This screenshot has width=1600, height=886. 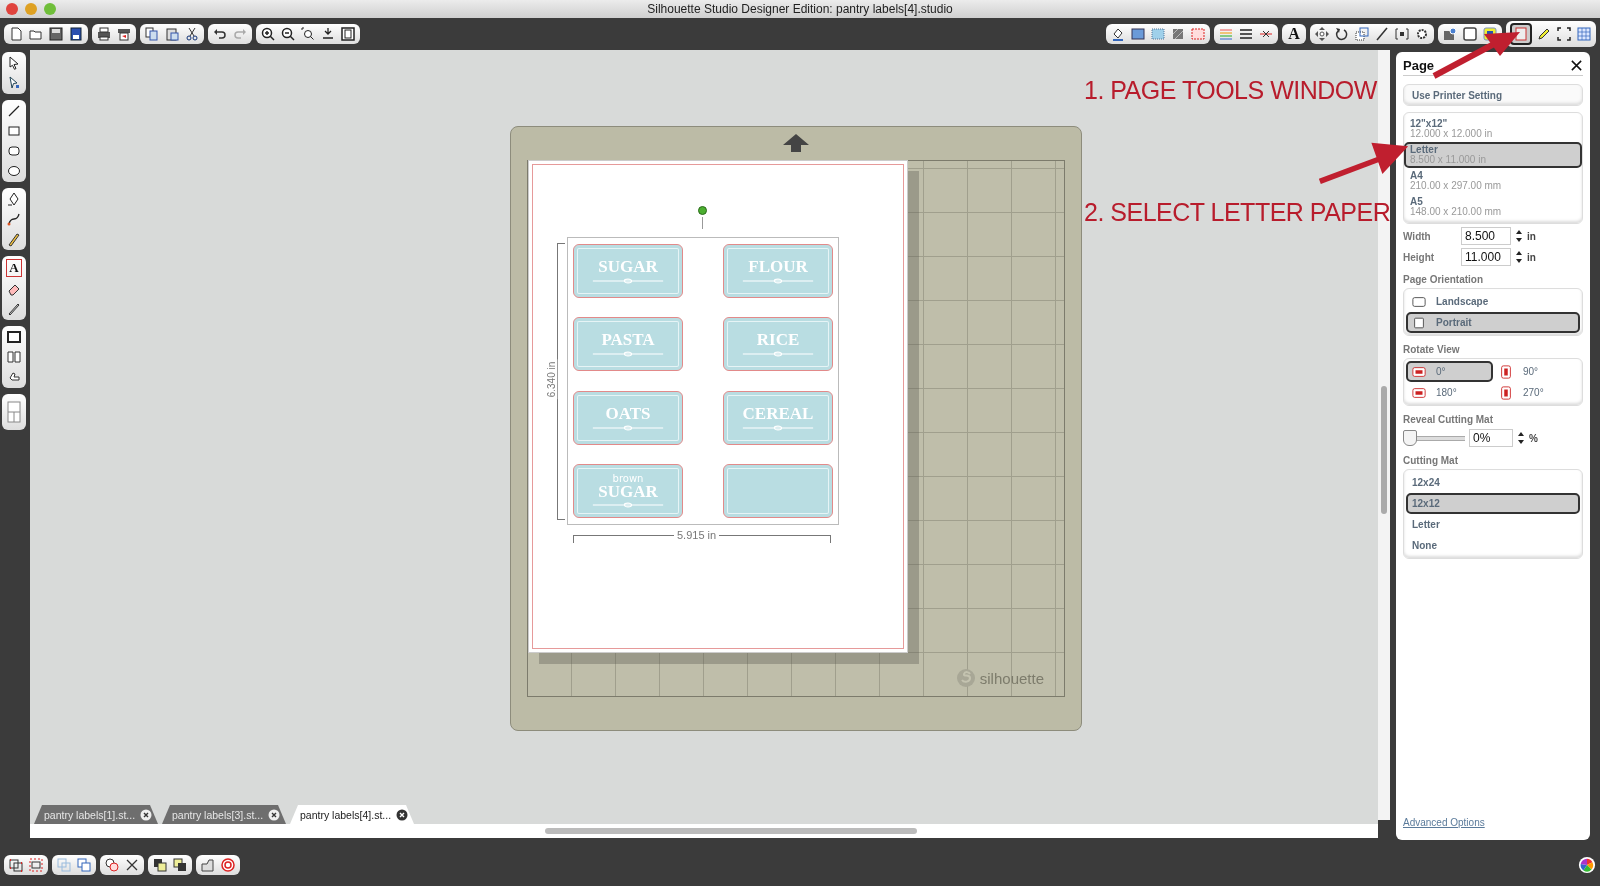 What do you see at coordinates (1198, 34) in the screenshot?
I see `dashed-square-icon` at bounding box center [1198, 34].